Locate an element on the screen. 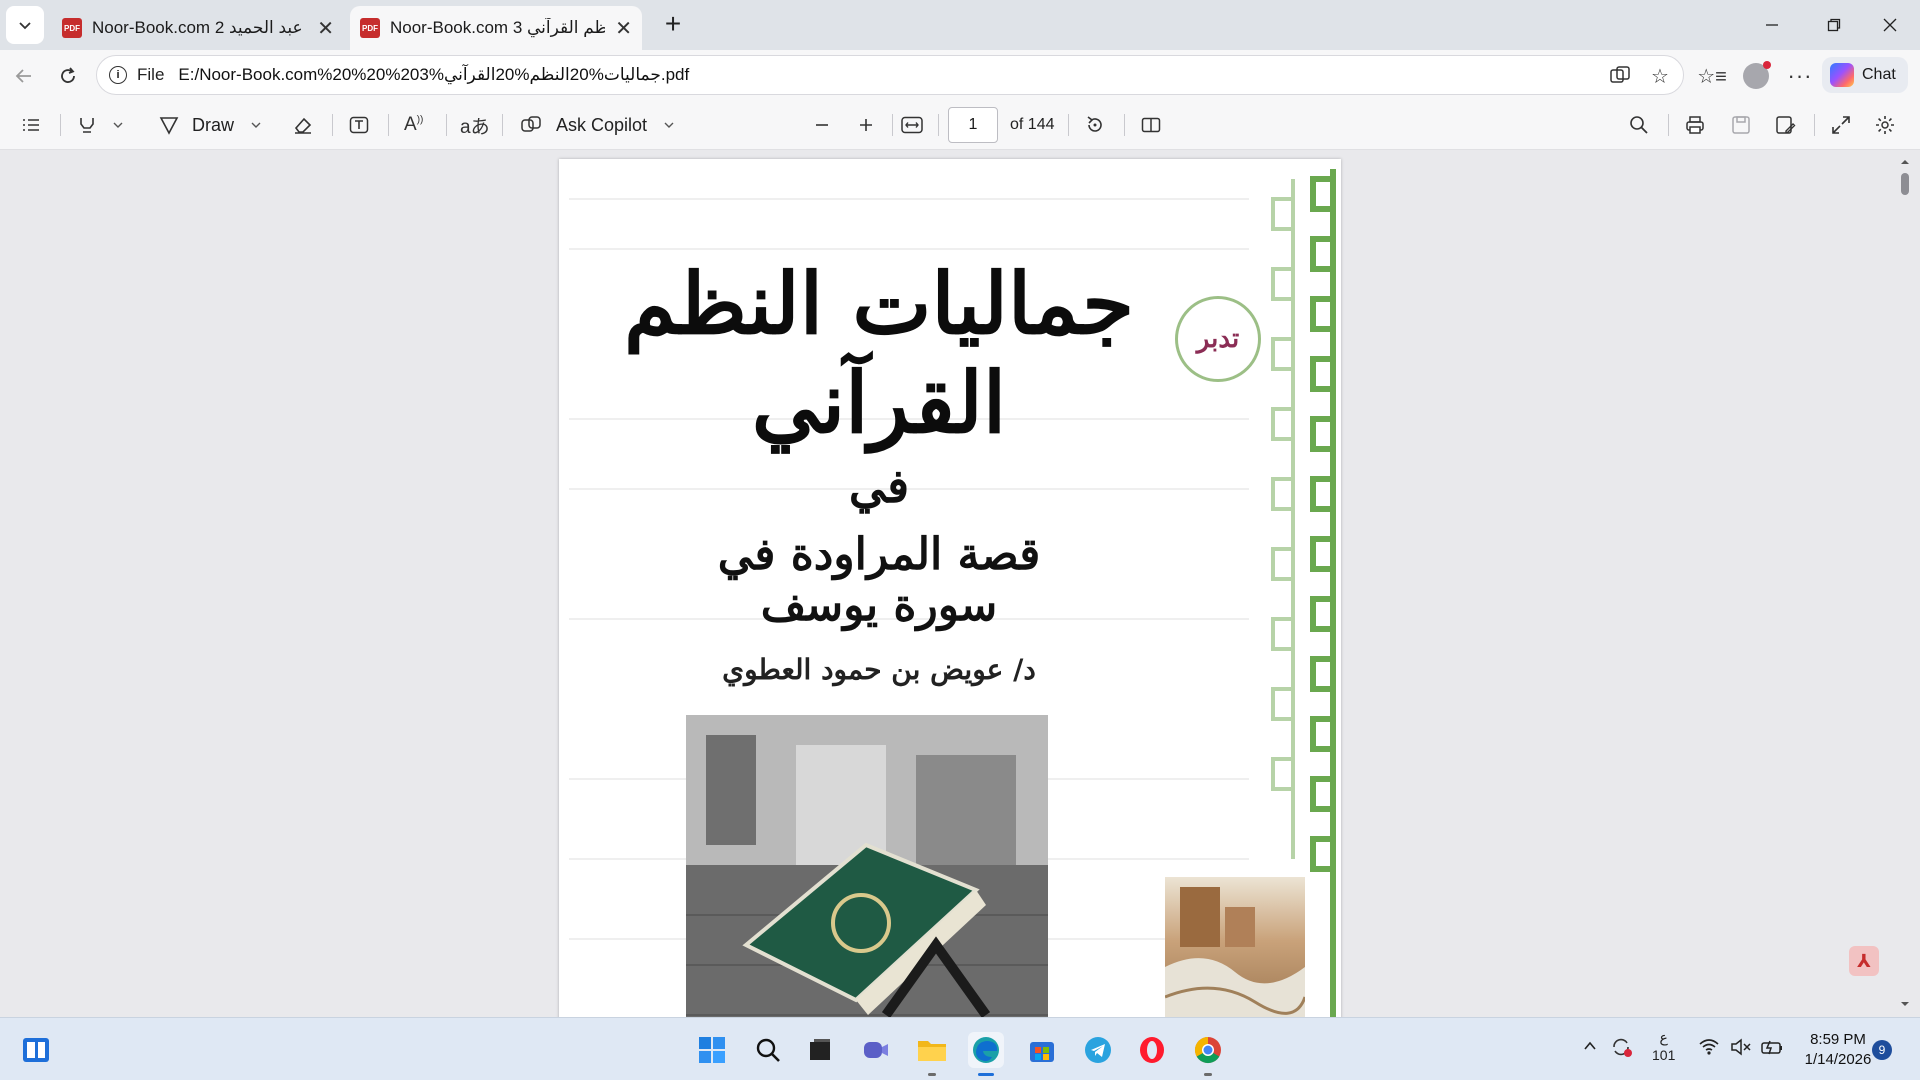 The image size is (1920, 1080). zoom-in-button is located at coordinates (866, 125).